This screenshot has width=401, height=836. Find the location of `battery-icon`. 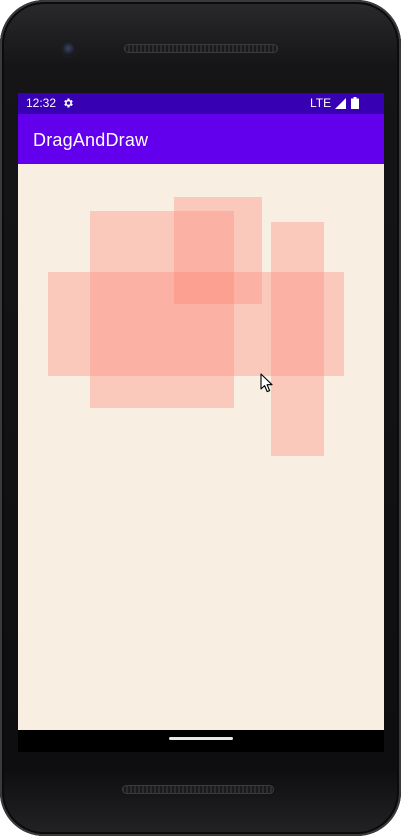

battery-icon is located at coordinates (355, 103).